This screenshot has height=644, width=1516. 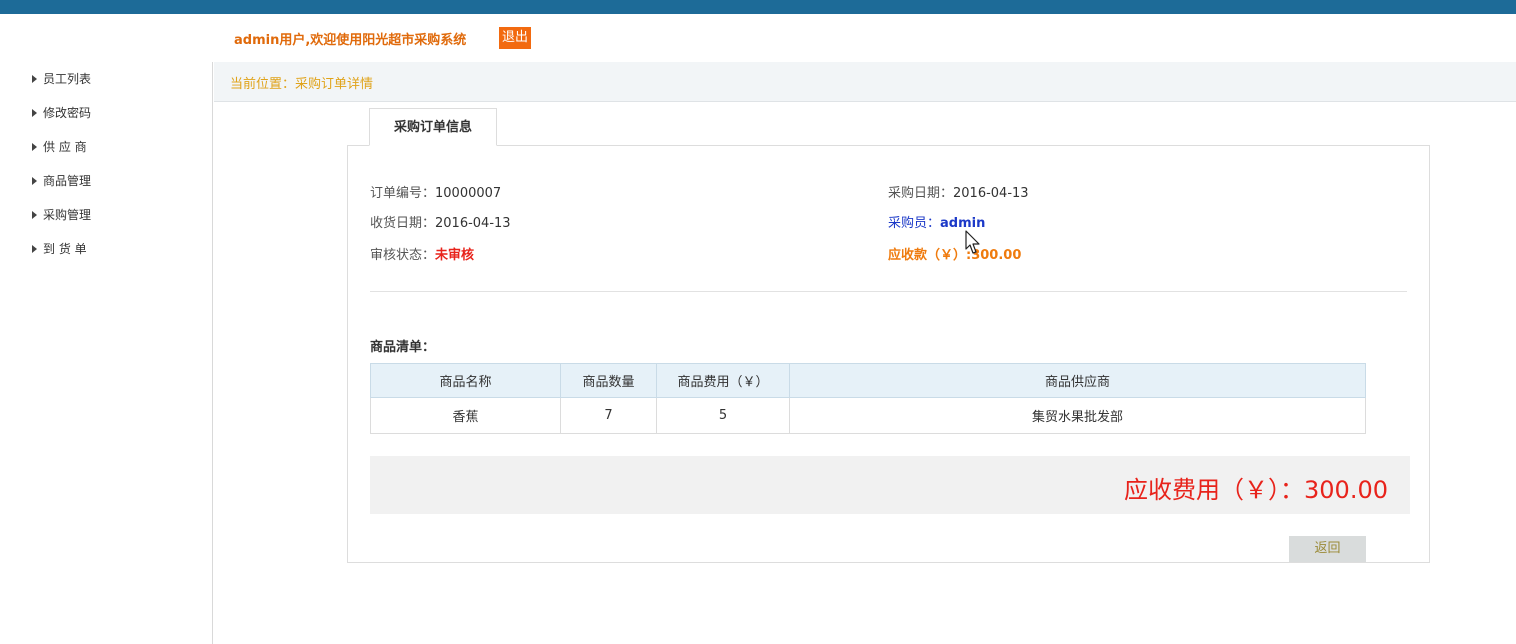 What do you see at coordinates (888, 291) in the screenshot?
I see `section-divider` at bounding box center [888, 291].